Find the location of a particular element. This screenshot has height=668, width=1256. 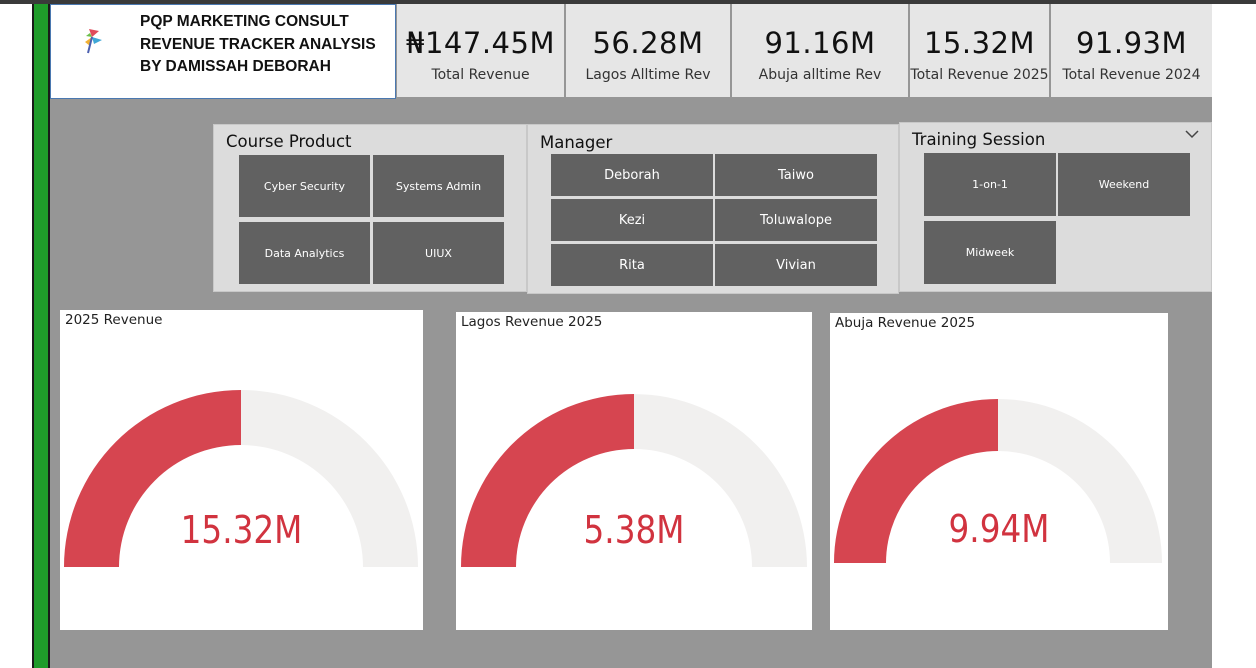

slicer-option-cyber-security: Cyber Security is located at coordinates (304, 186).